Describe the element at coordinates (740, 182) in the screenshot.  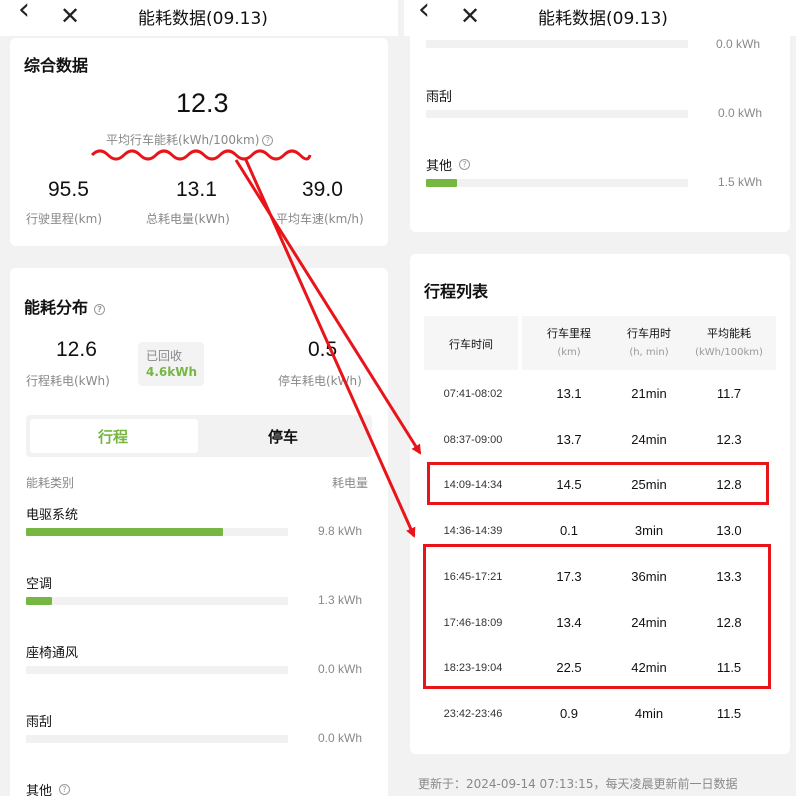
I see `category-value: 1.5 kWh` at that location.